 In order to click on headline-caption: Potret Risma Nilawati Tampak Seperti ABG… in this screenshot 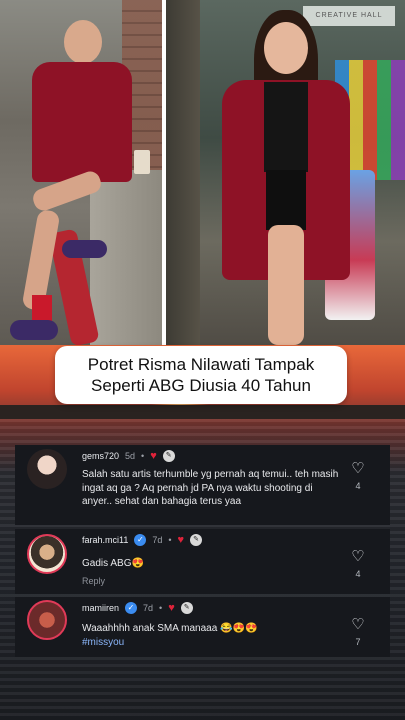, I will do `click(201, 375)`.